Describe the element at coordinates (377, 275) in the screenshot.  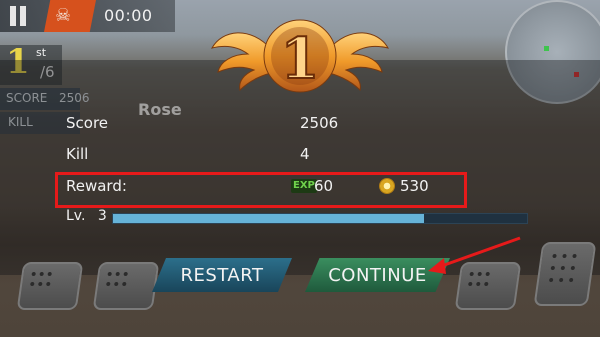
I see `continue-button: CONTINUE` at that location.